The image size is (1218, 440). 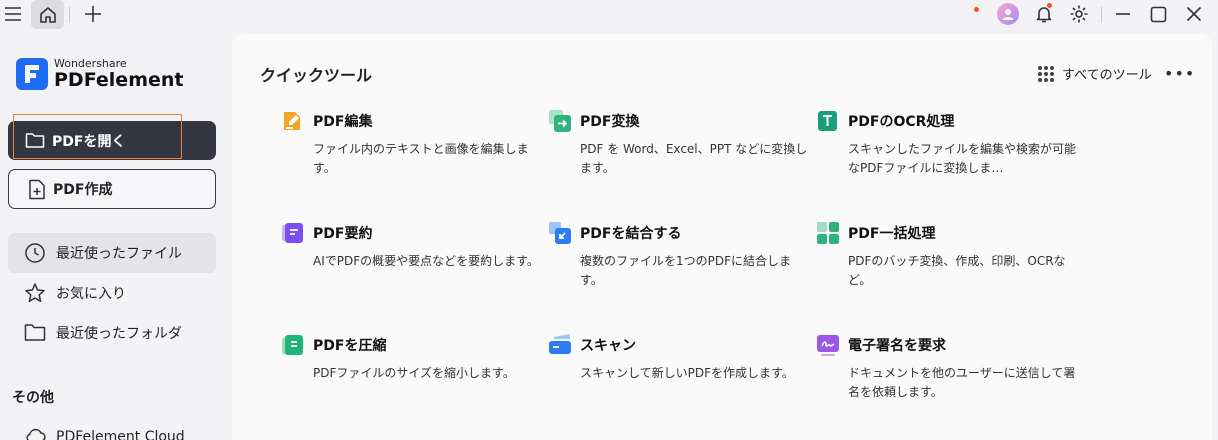 I want to click on home-tab, so click(x=47, y=14).